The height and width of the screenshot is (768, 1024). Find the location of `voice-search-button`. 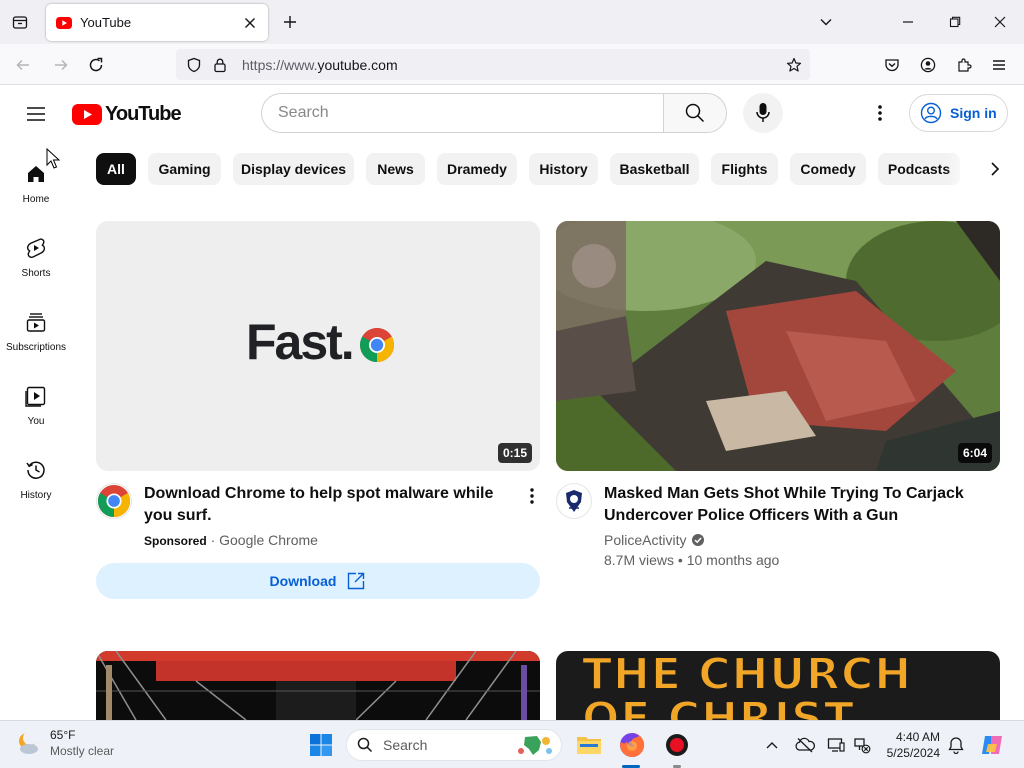

voice-search-button is located at coordinates (763, 113).